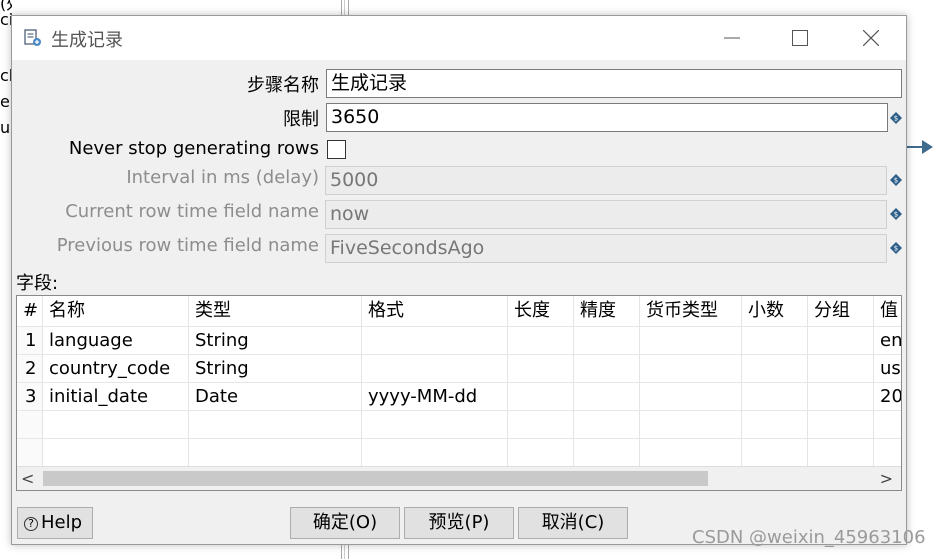 The image size is (933, 559). Describe the element at coordinates (32, 37) in the screenshot. I see `generate-rows-icon` at that location.